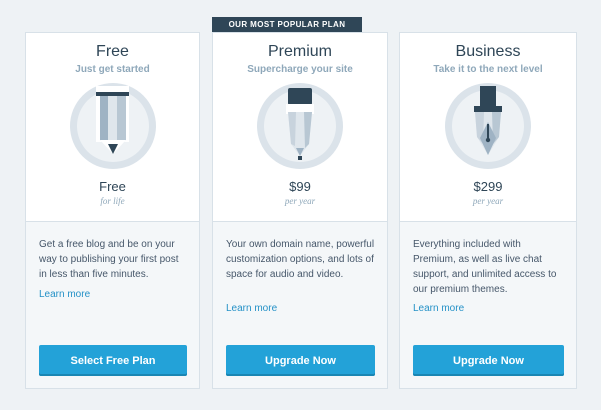 This screenshot has width=601, height=410. Describe the element at coordinates (488, 69) in the screenshot. I see `plan-tagline: Take it to the next level` at that location.